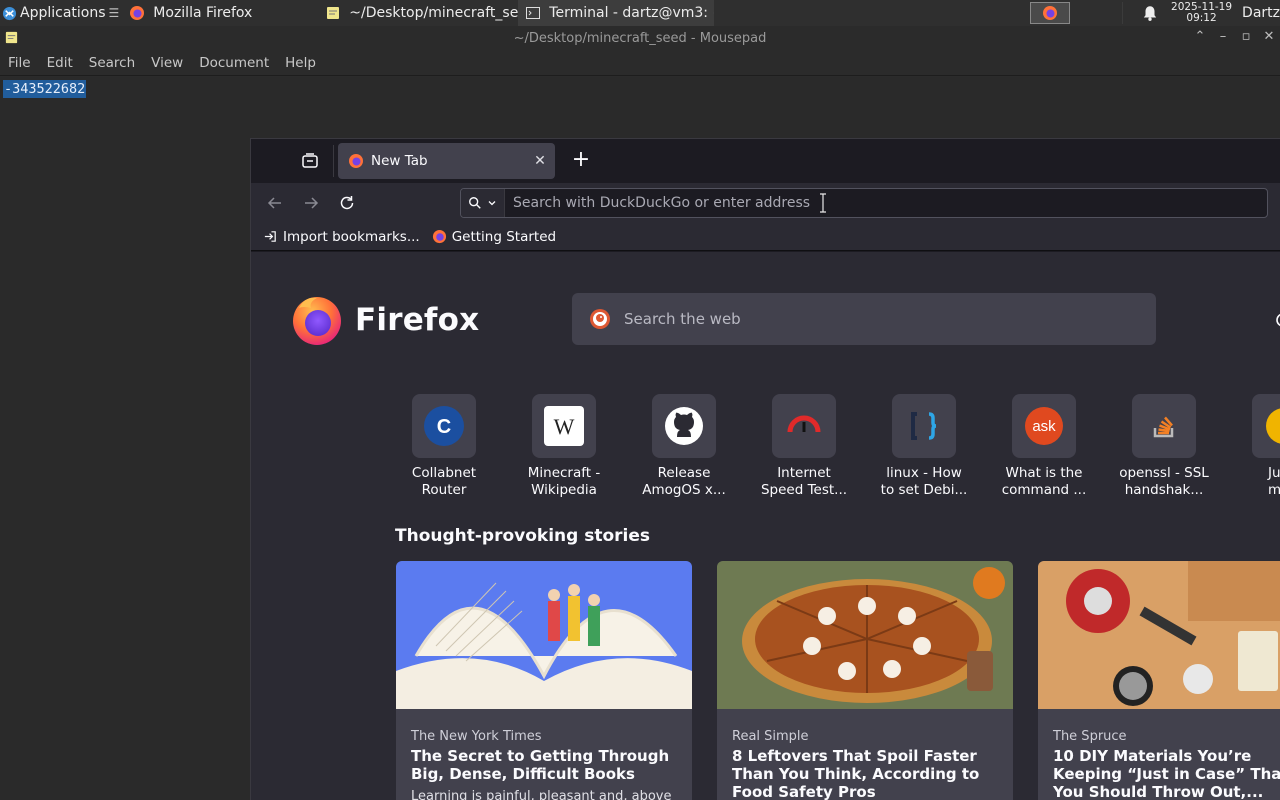 The image size is (1280, 800). What do you see at coordinates (1201, 18) in the screenshot?
I see `clock-time: 09:12` at bounding box center [1201, 18].